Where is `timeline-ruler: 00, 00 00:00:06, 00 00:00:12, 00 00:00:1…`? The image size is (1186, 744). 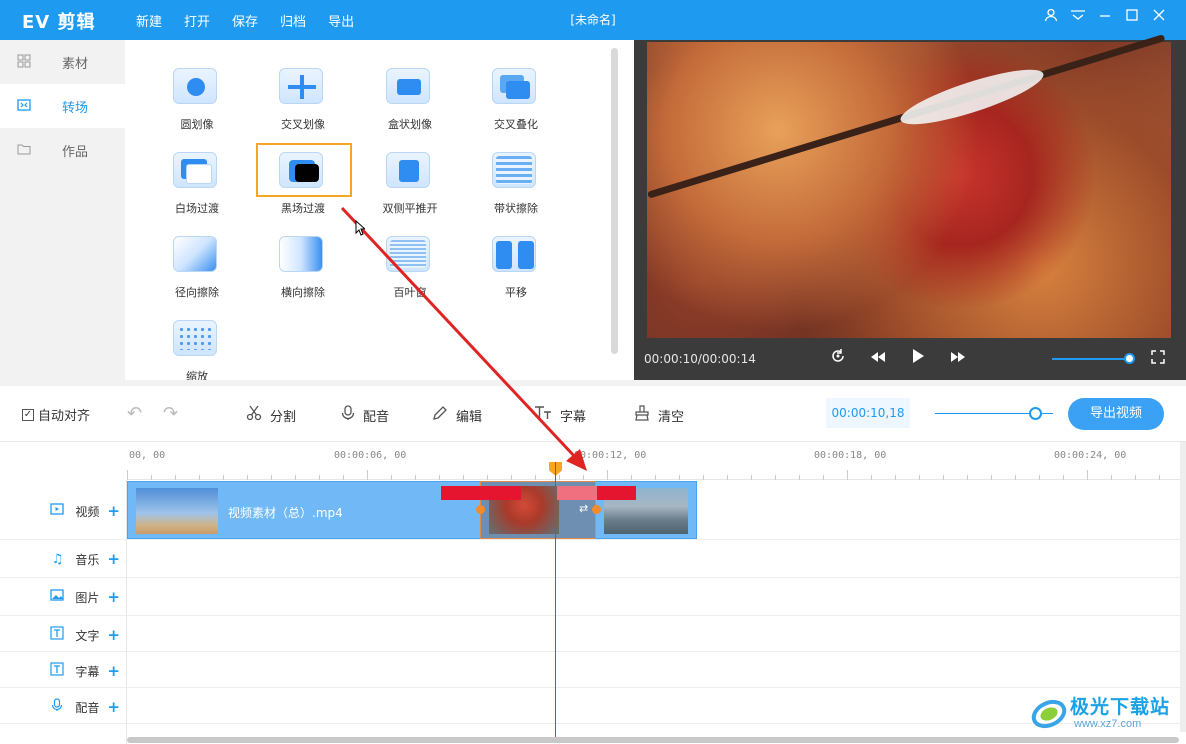
timeline-ruler: 00, 00 00:00:06, 00 00:00:12, 00 00:00:1… is located at coordinates (656, 461).